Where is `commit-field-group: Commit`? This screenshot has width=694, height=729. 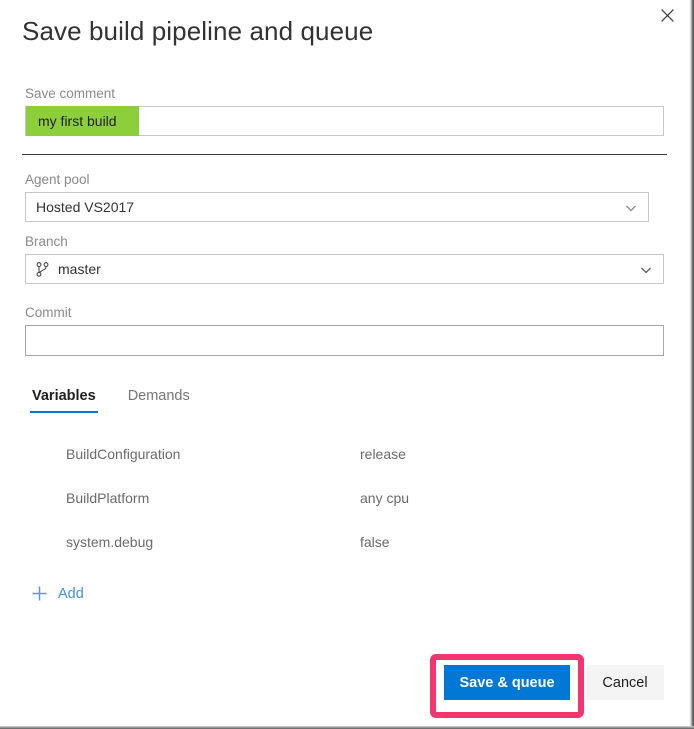 commit-field-group: Commit is located at coordinates (344, 330).